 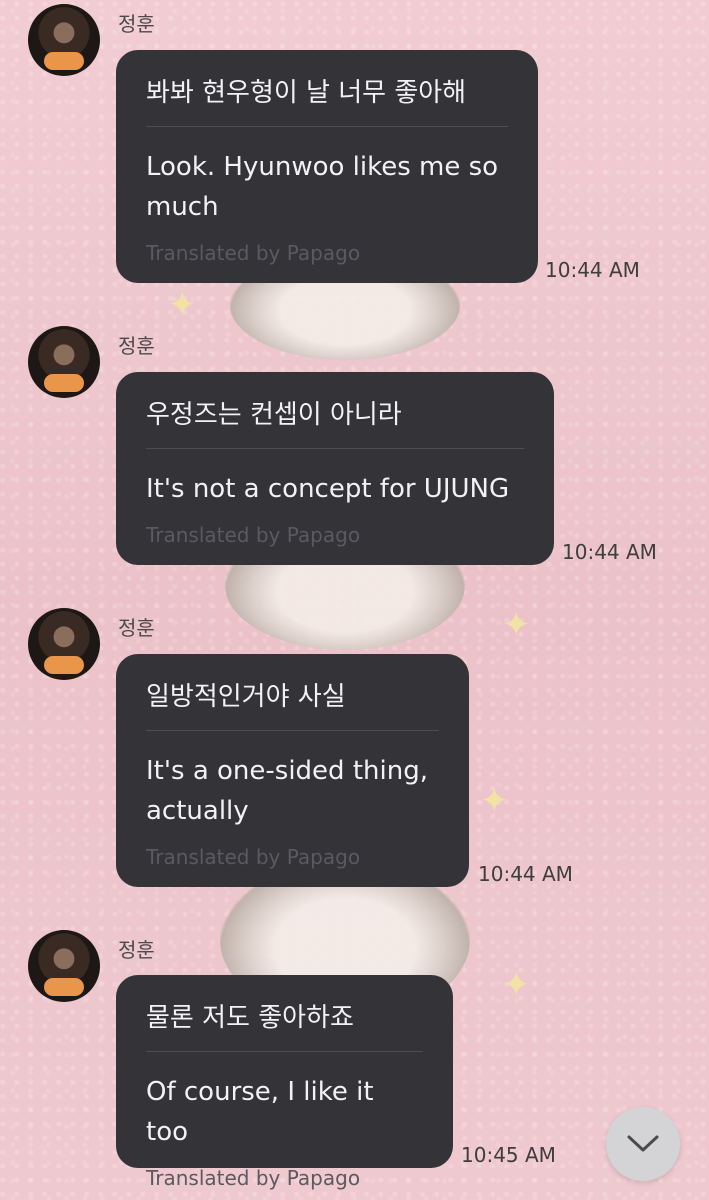 I want to click on translated-text: Look. Hyunwoo likes me so much, so click(x=322, y=187).